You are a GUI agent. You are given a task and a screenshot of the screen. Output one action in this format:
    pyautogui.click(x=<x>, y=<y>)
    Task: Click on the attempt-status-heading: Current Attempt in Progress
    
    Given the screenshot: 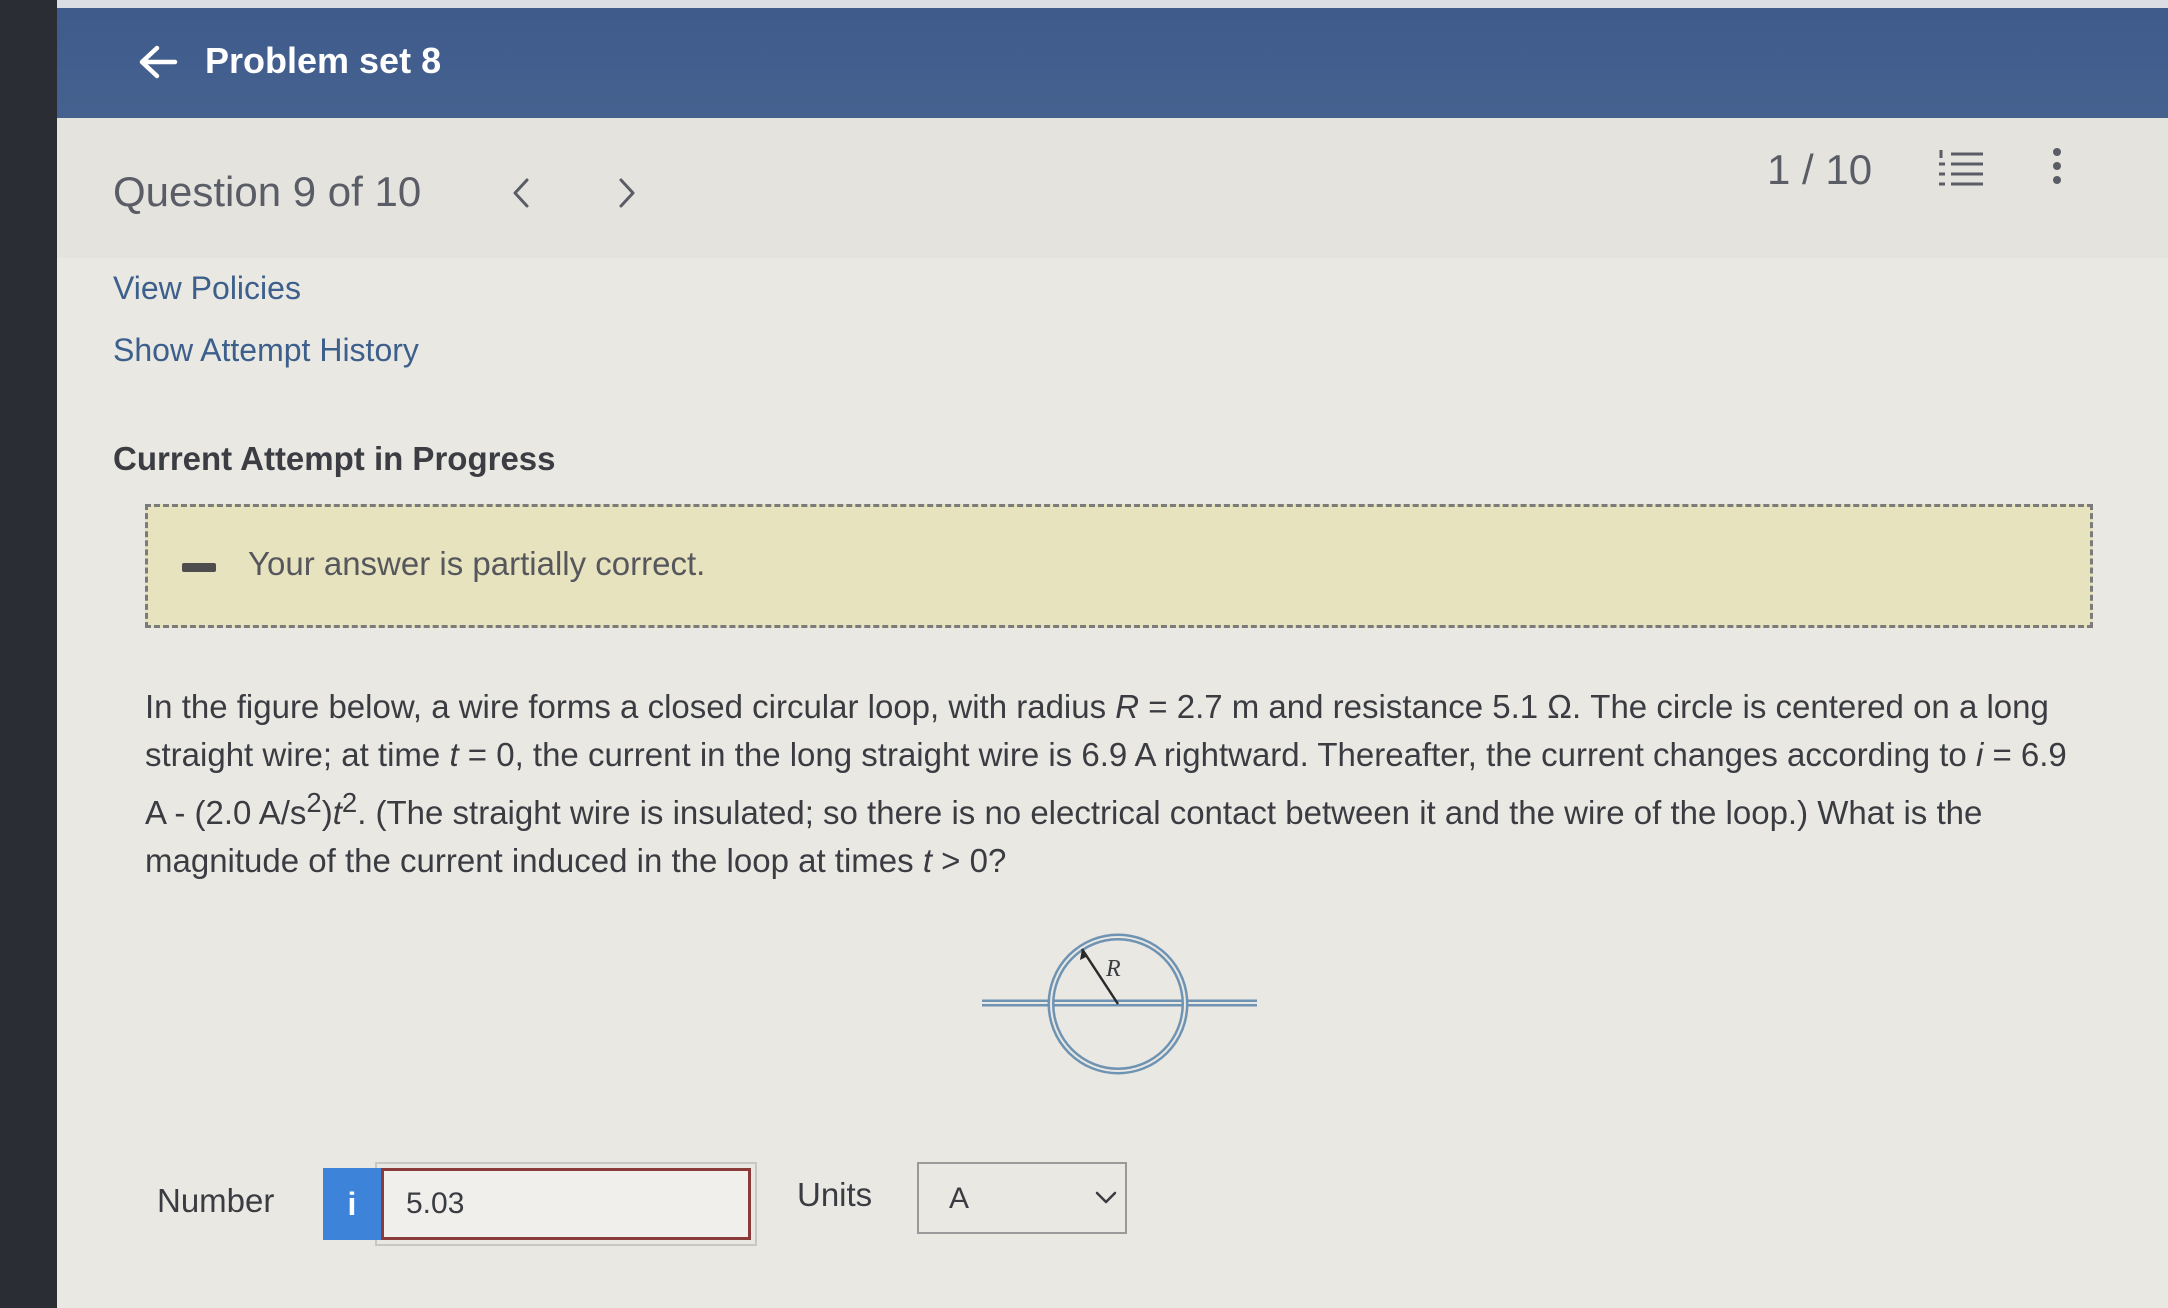 What is the action you would take?
    pyautogui.click(x=334, y=458)
    